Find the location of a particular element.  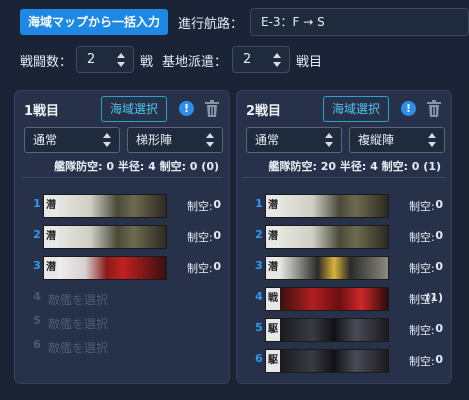

air-control-value: (1) is located at coordinates (434, 297).